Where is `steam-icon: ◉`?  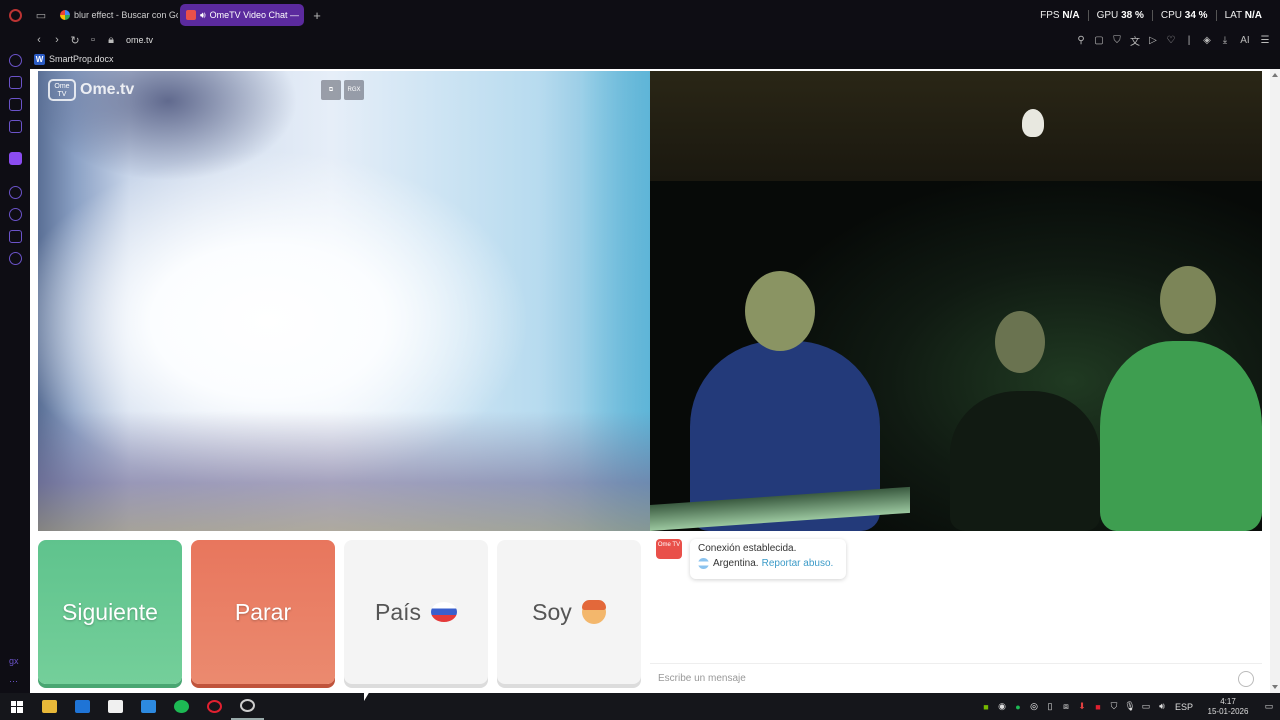 steam-icon: ◉ is located at coordinates (1002, 706).